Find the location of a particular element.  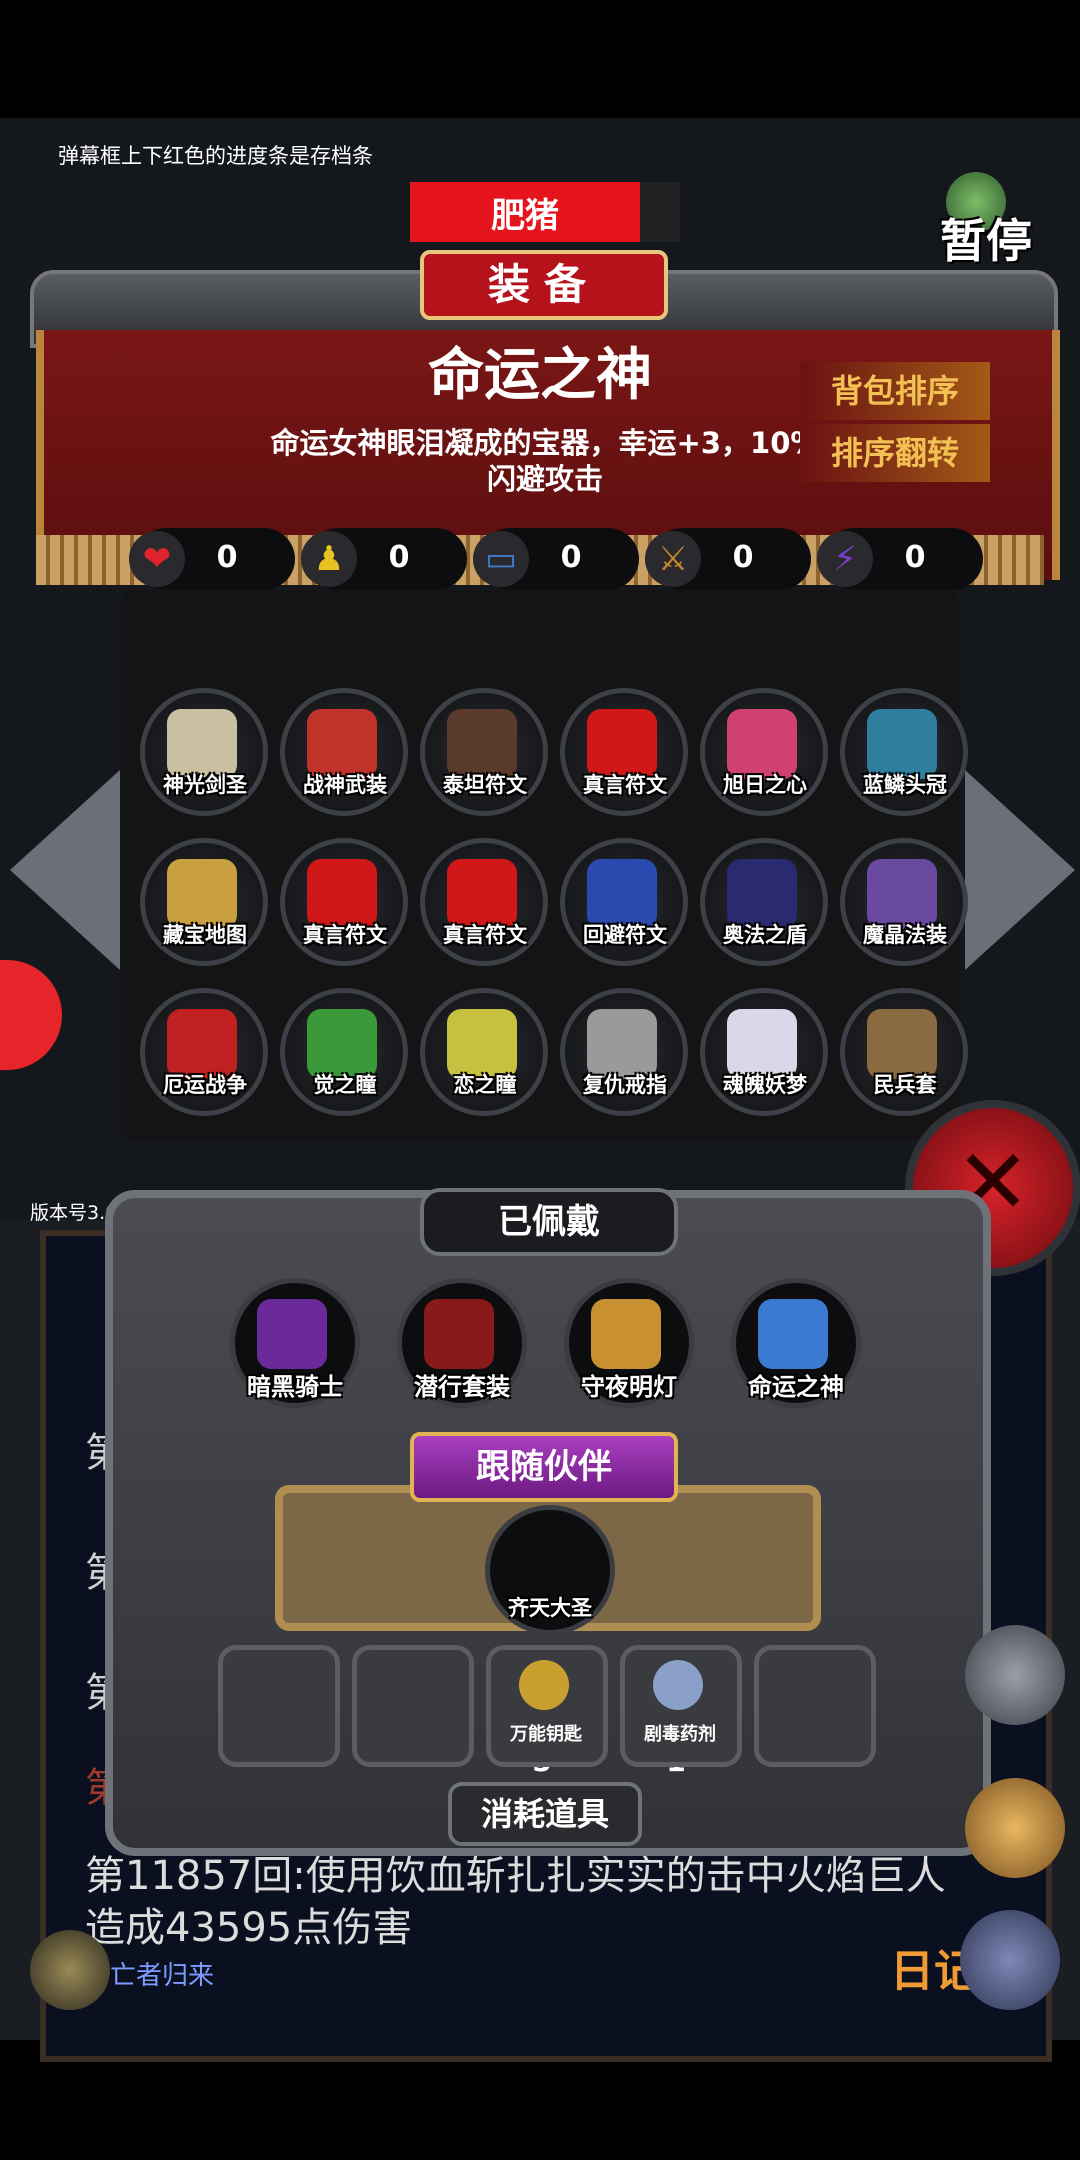

beer-mug-icon is located at coordinates (1015, 1828).